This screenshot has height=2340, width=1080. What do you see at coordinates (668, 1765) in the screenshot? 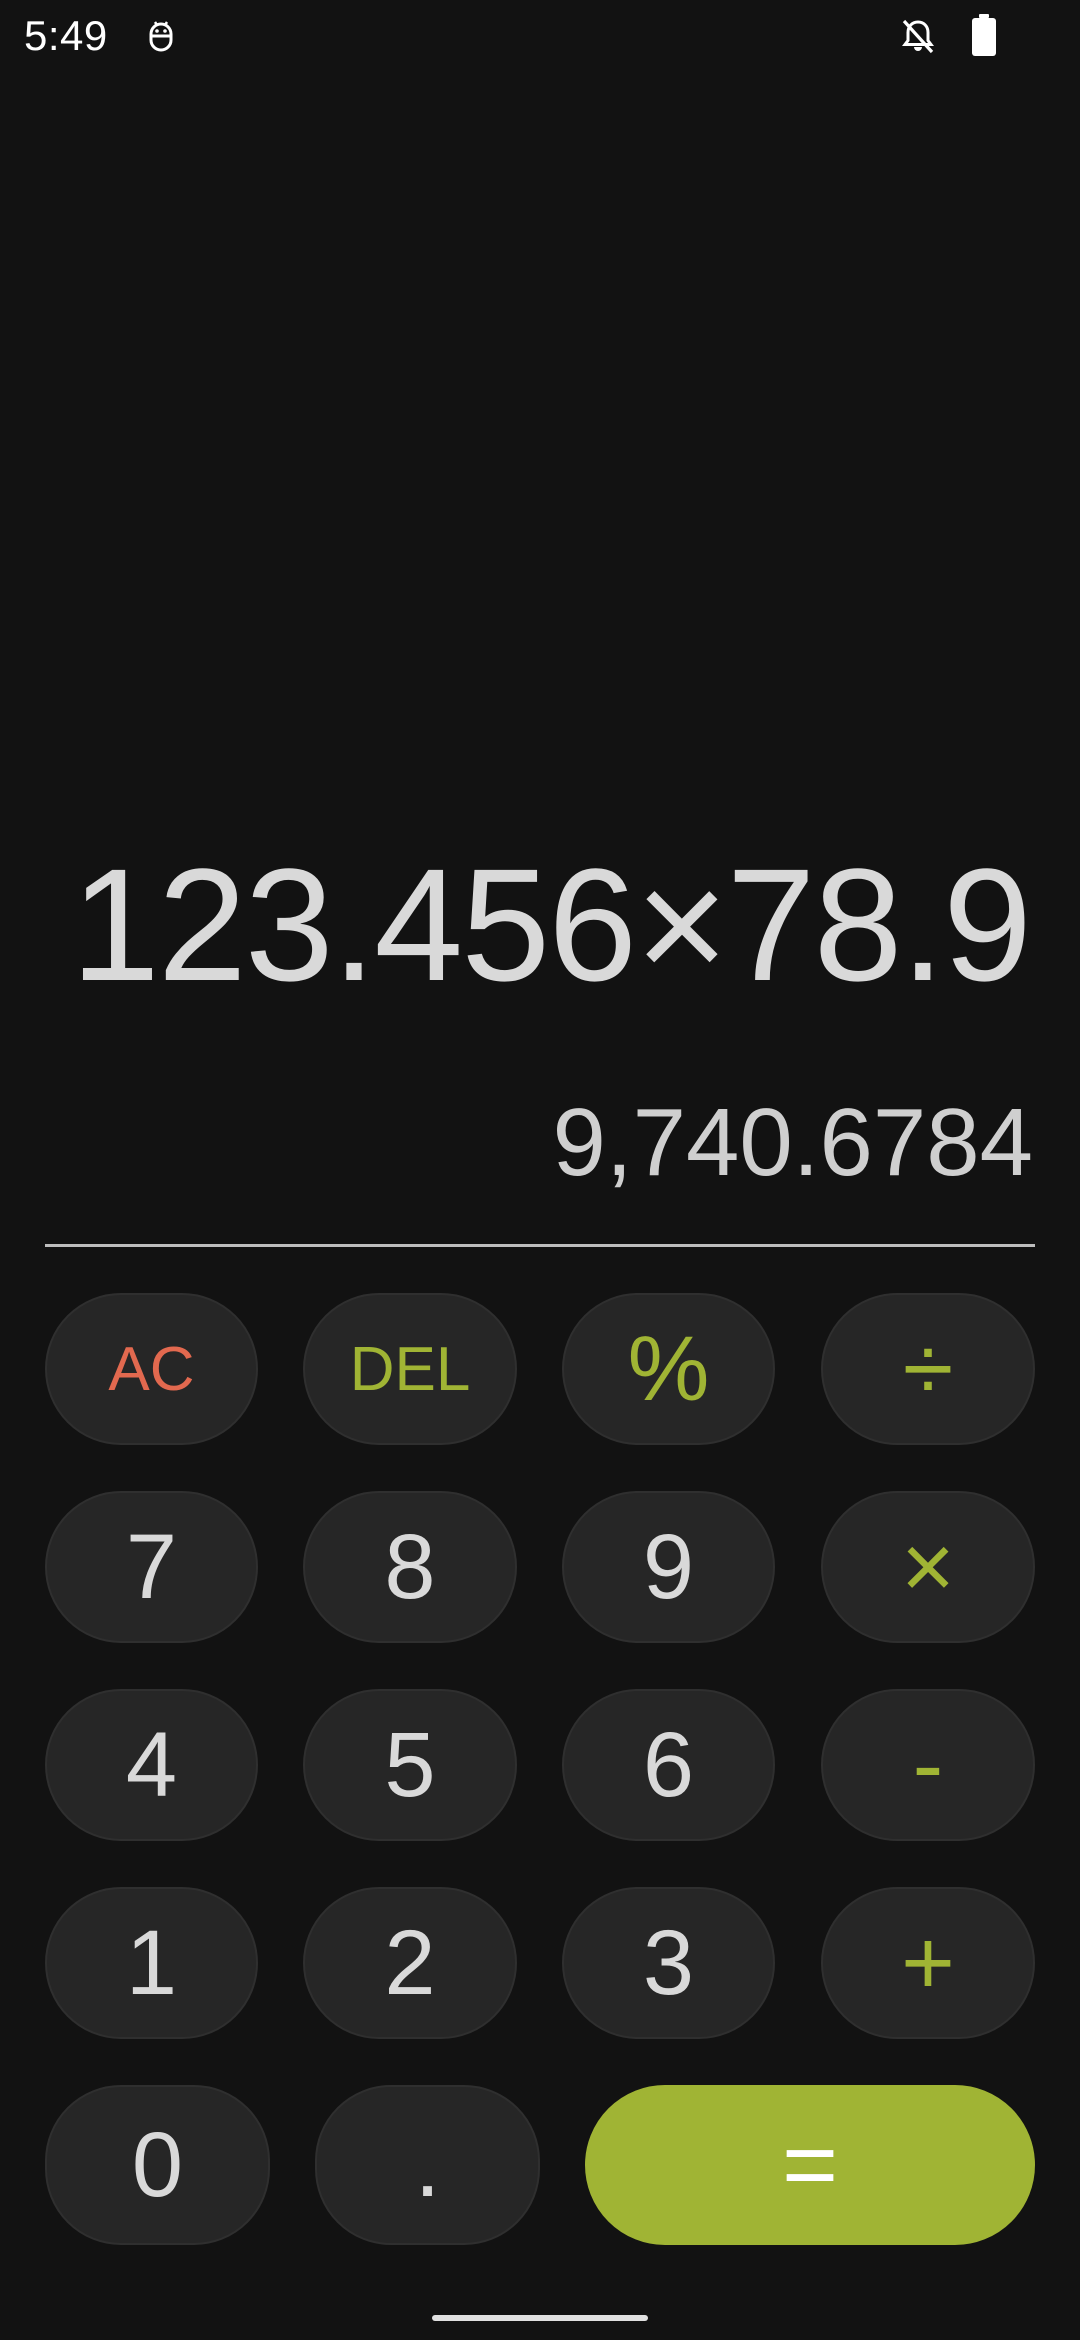
I see `digit-6-button: 6` at bounding box center [668, 1765].